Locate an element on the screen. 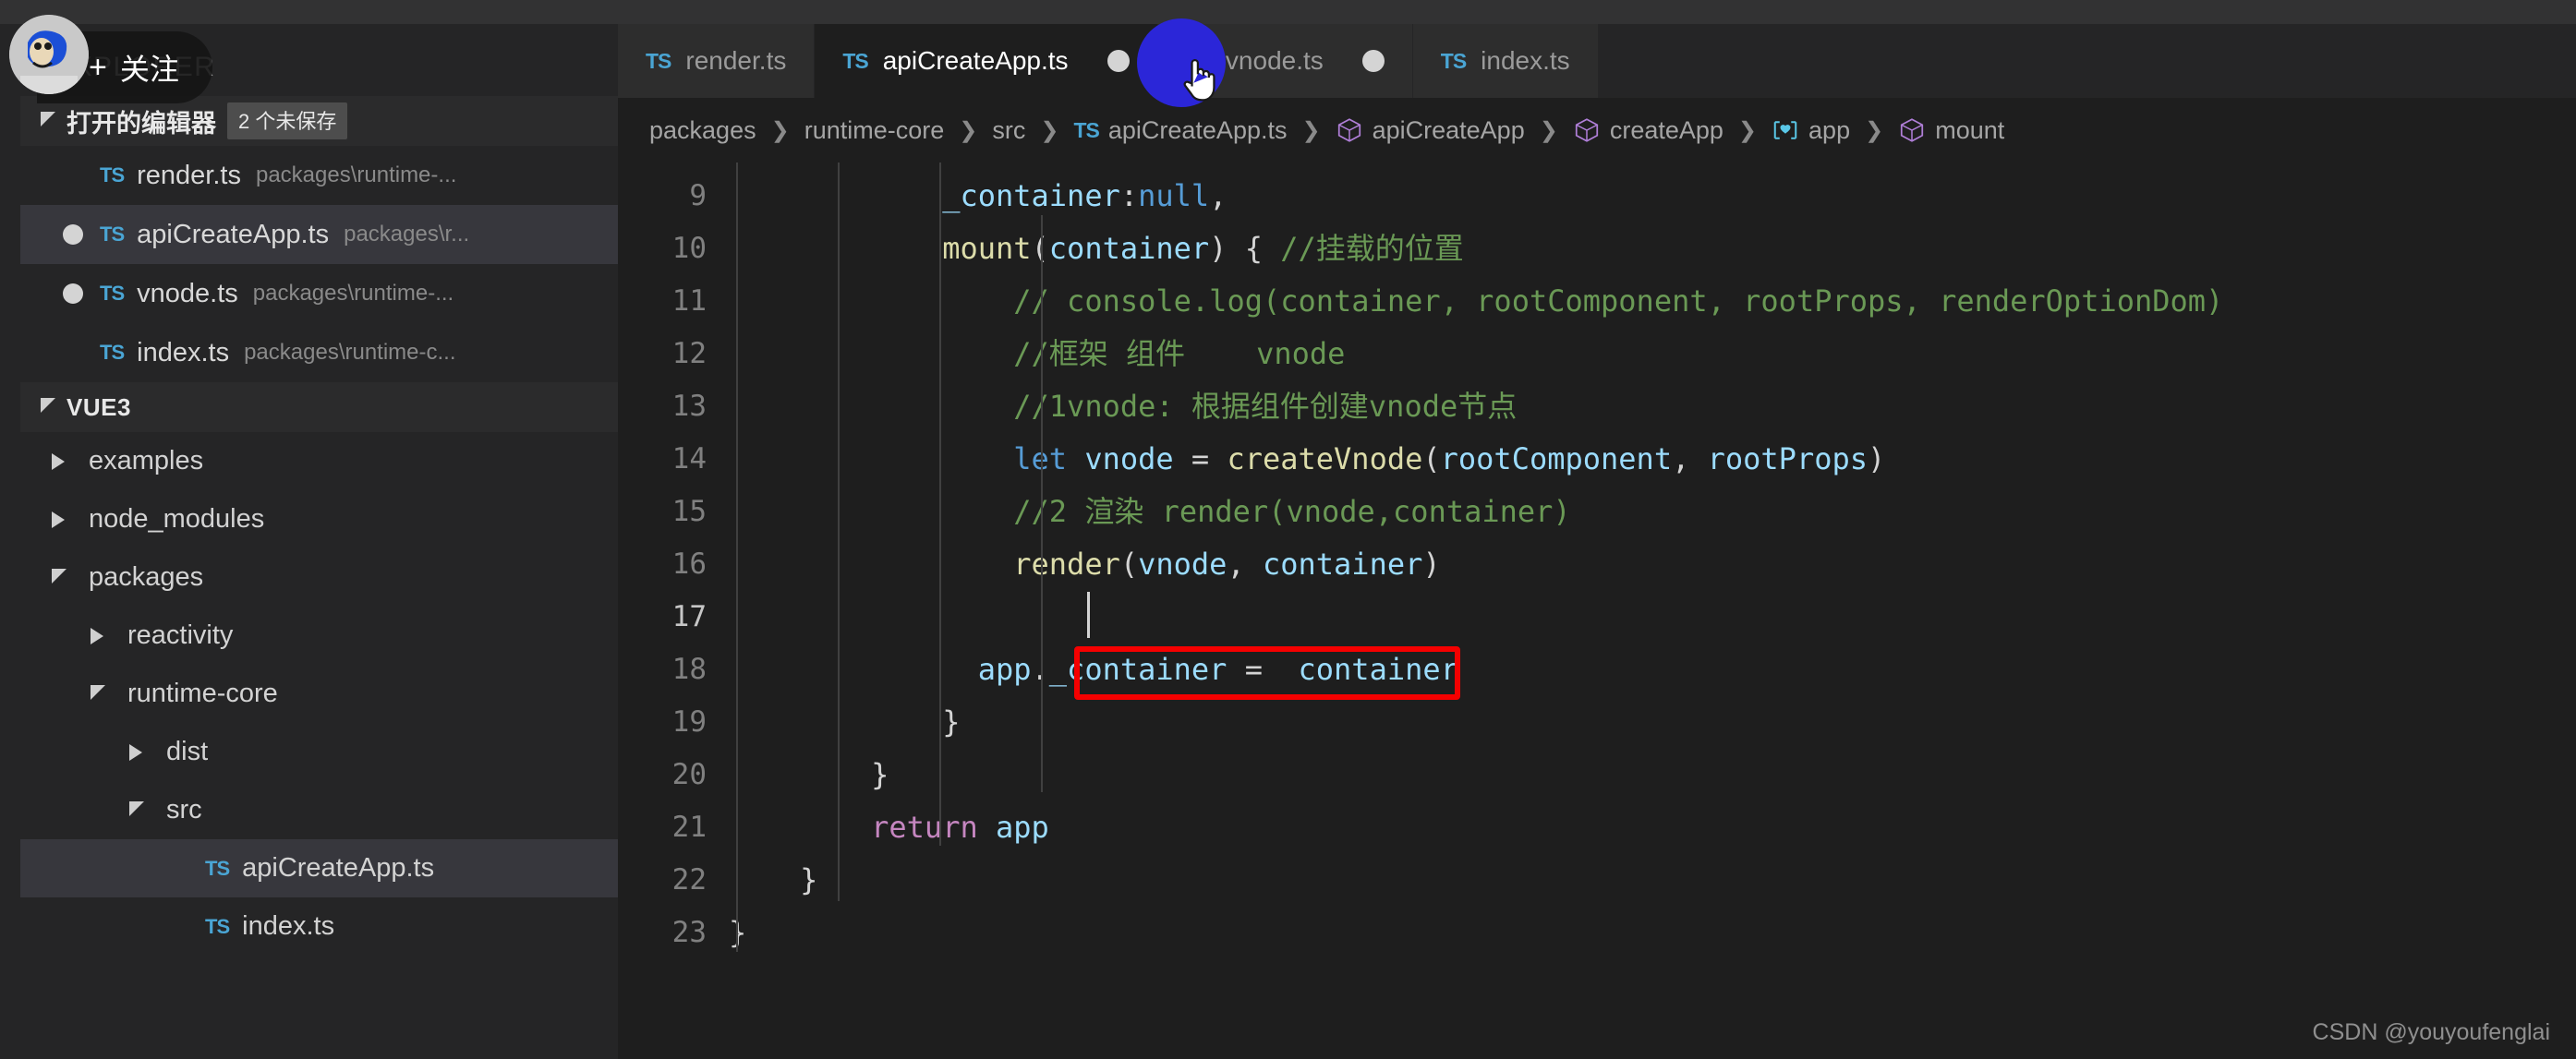 The image size is (2576, 1059). code-line: //2 渲染 render(vnode,container) is located at coordinates (1652, 512).